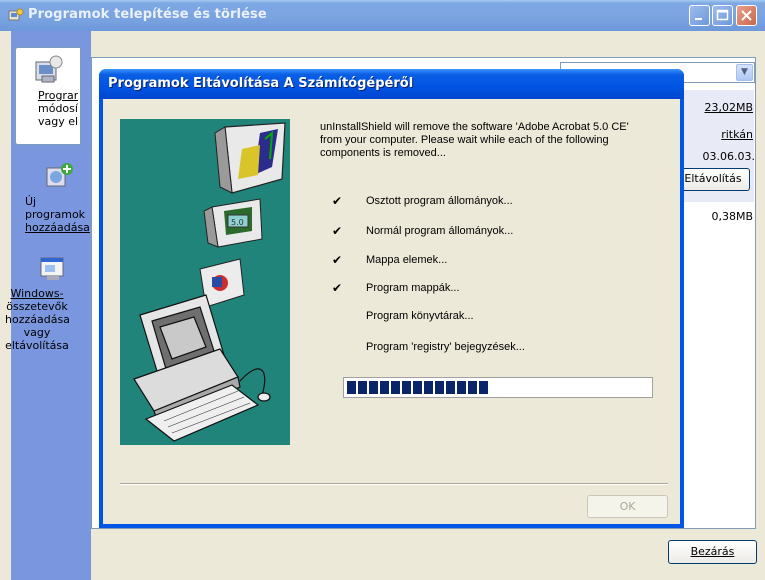  What do you see at coordinates (37, 306) in the screenshot?
I see `label-line: összetevők` at bounding box center [37, 306].